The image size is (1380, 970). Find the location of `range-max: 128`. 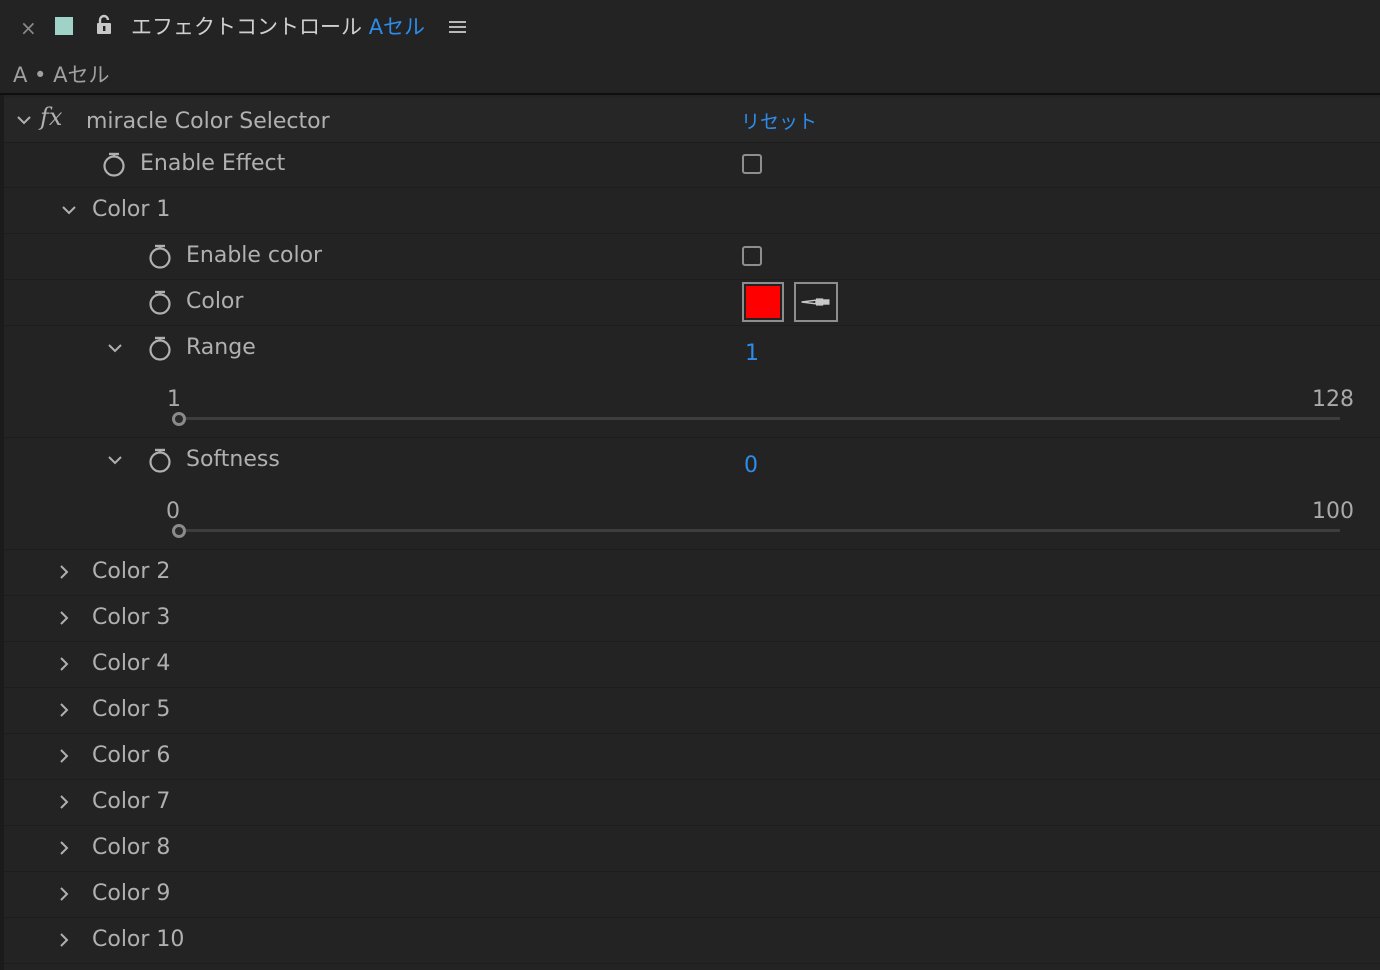

range-max: 128 is located at coordinates (1333, 399).